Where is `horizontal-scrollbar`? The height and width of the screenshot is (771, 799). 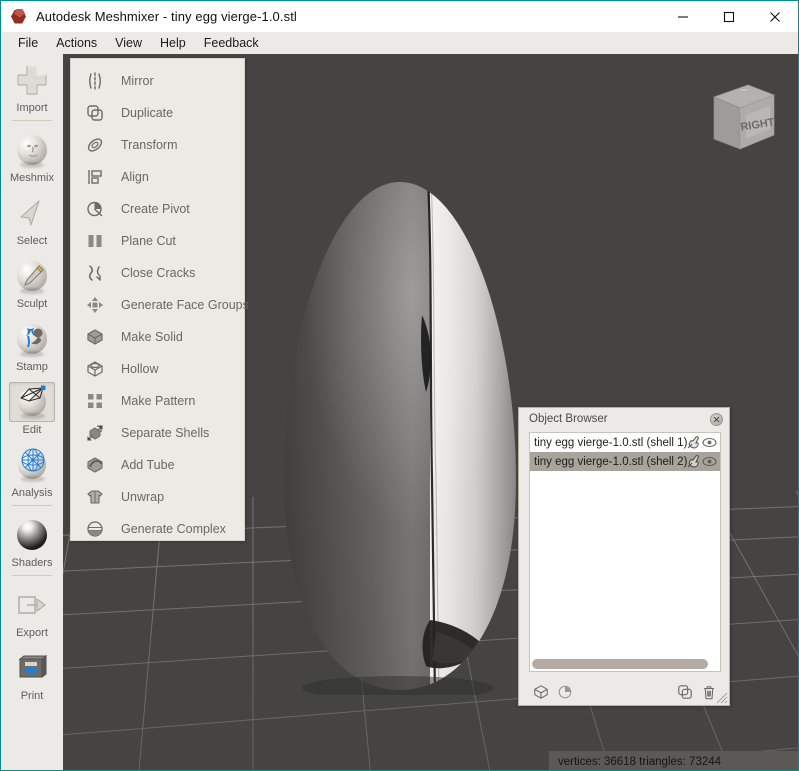
horizontal-scrollbar is located at coordinates (625, 664).